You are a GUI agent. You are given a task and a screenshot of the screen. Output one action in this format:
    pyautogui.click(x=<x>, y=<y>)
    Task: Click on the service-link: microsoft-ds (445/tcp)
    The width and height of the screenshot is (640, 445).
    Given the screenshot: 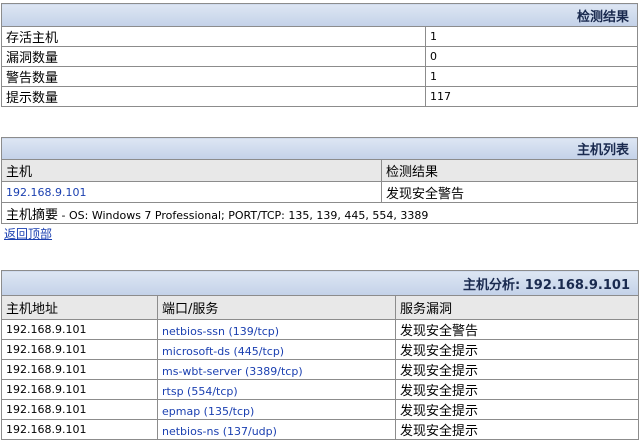 What is the action you would take?
    pyautogui.click(x=223, y=351)
    